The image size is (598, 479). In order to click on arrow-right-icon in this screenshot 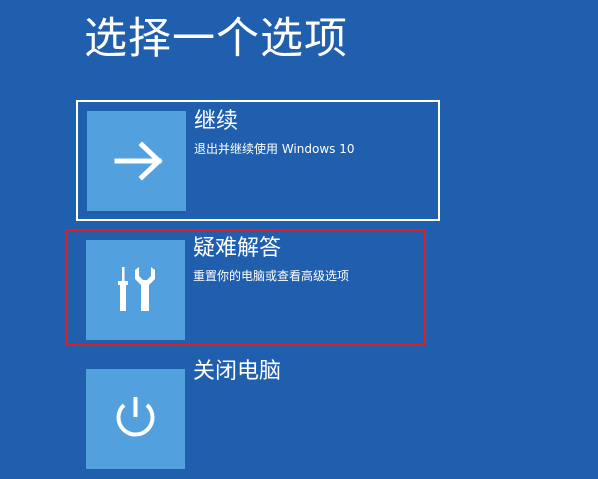, I will do `click(138, 161)`.